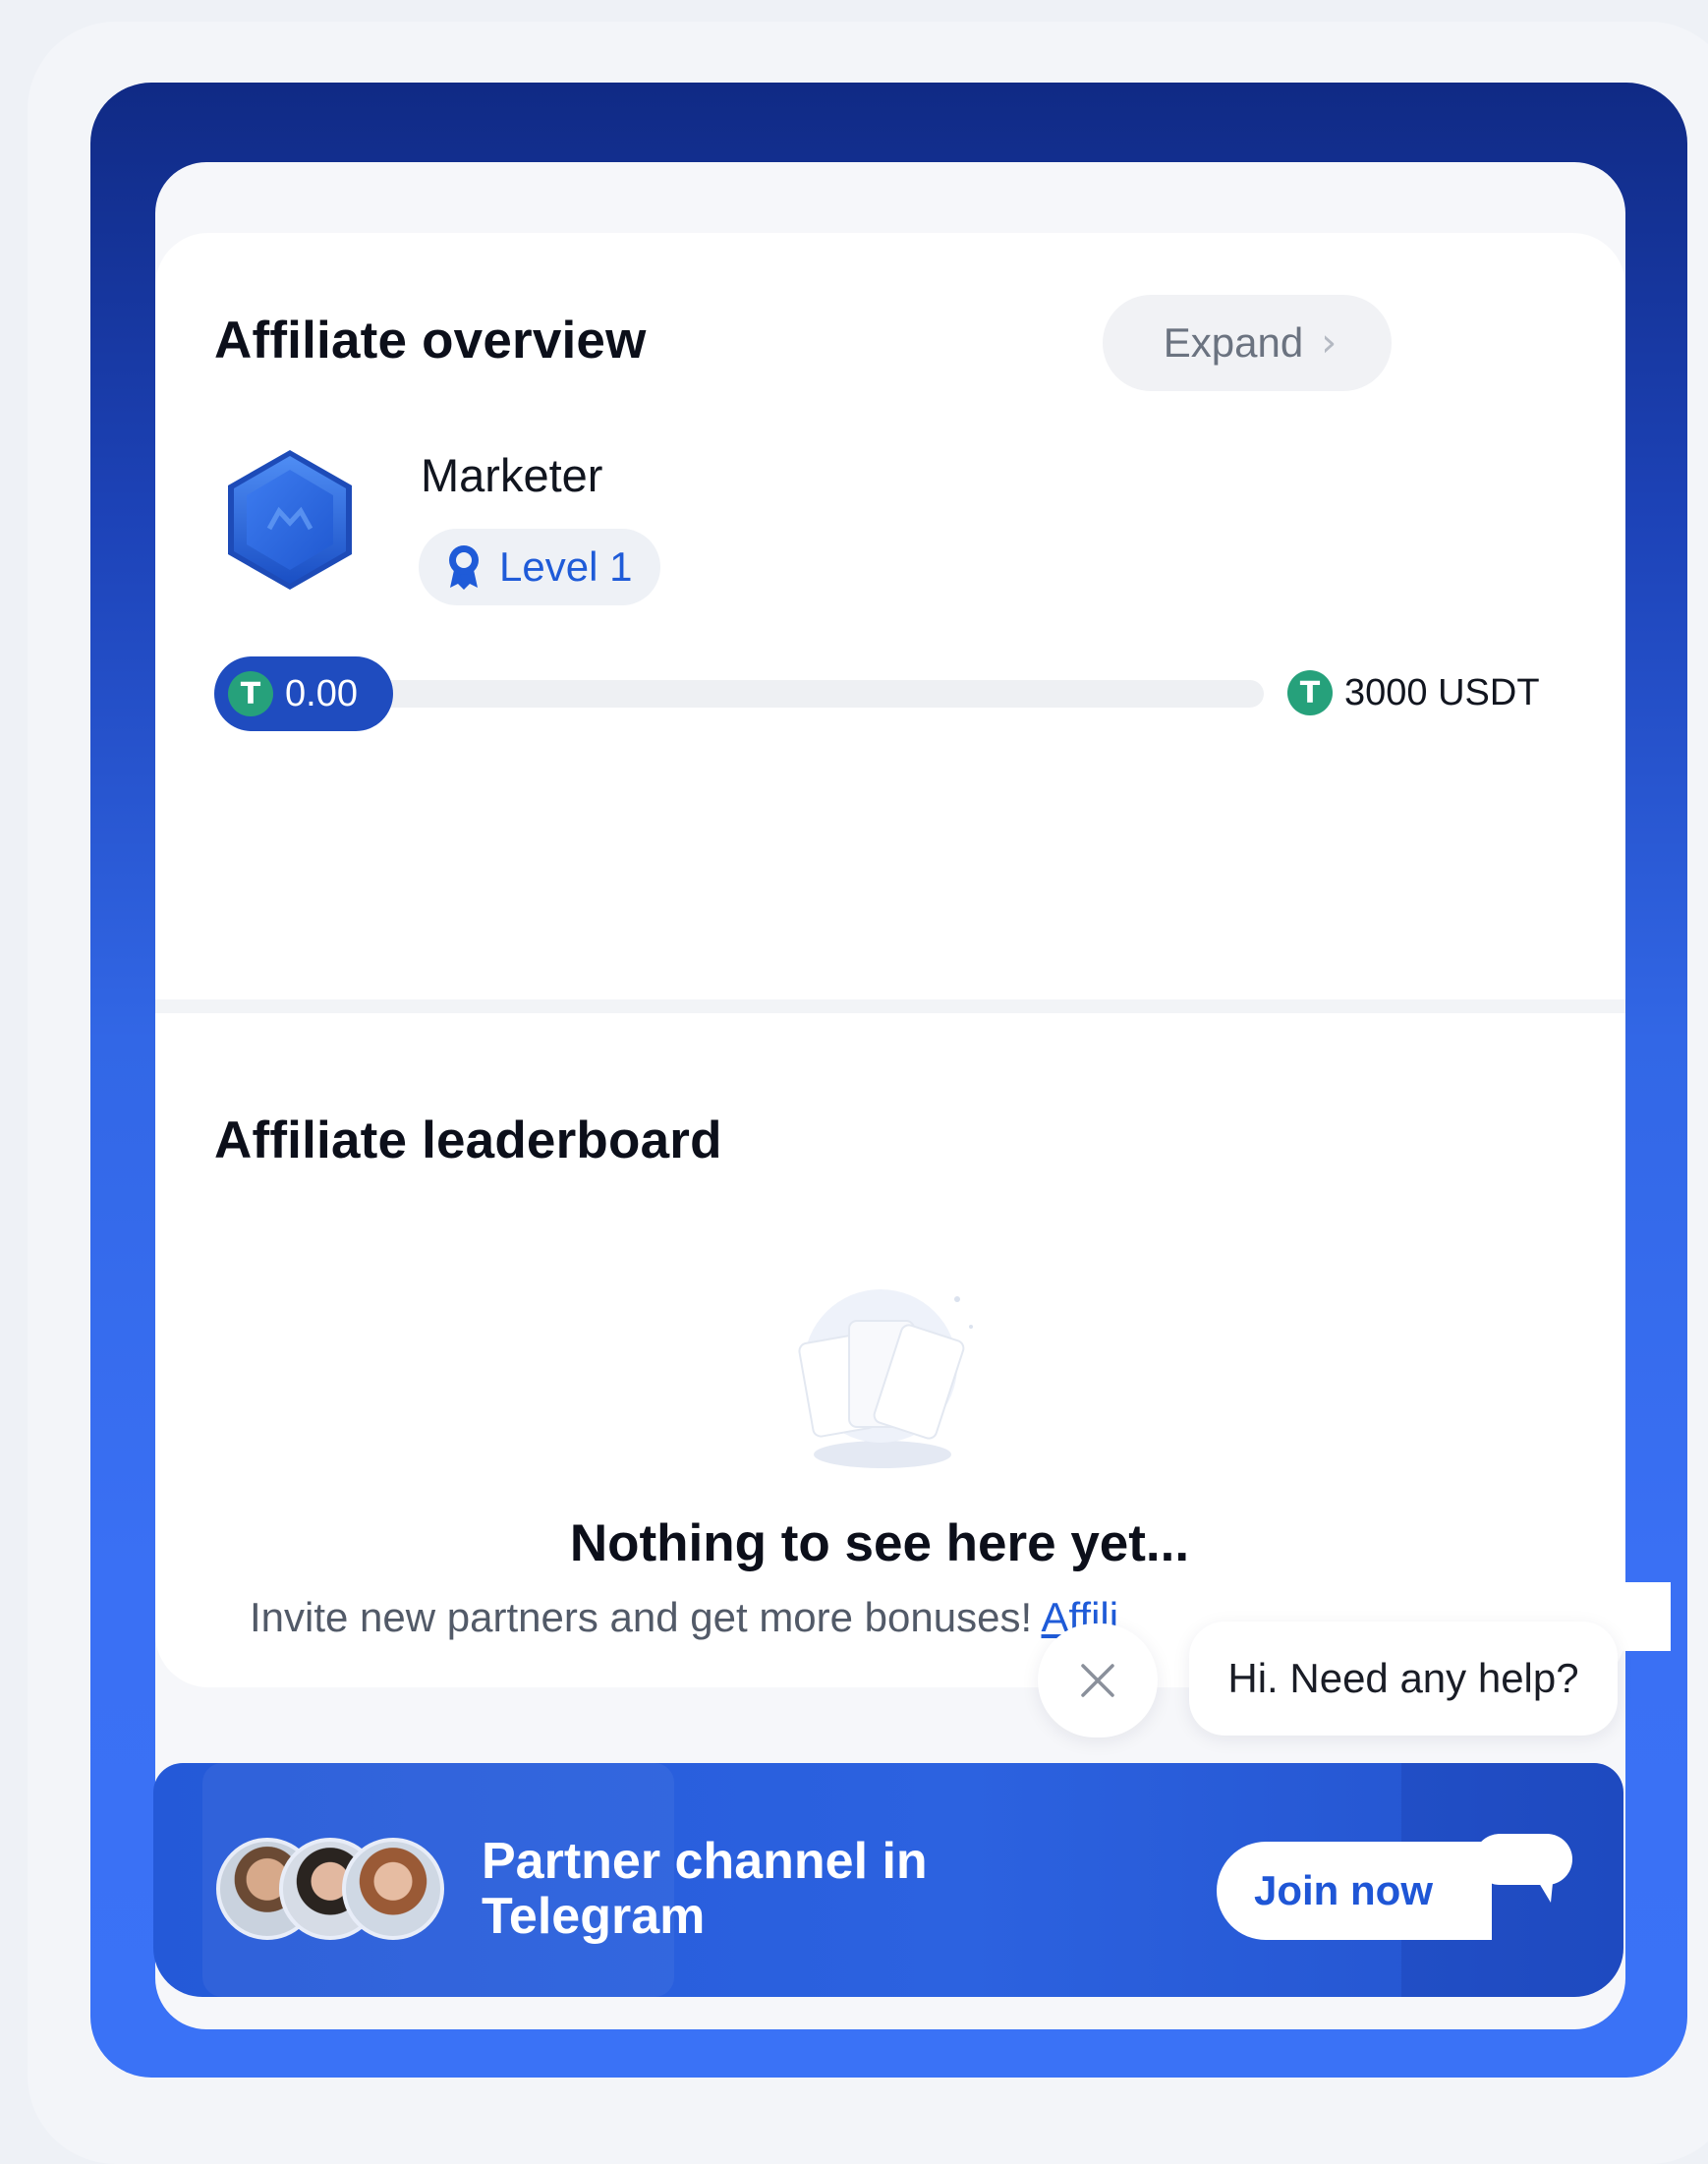 The image size is (1708, 2164). I want to click on overview-title: Affiliate overview, so click(430, 341).